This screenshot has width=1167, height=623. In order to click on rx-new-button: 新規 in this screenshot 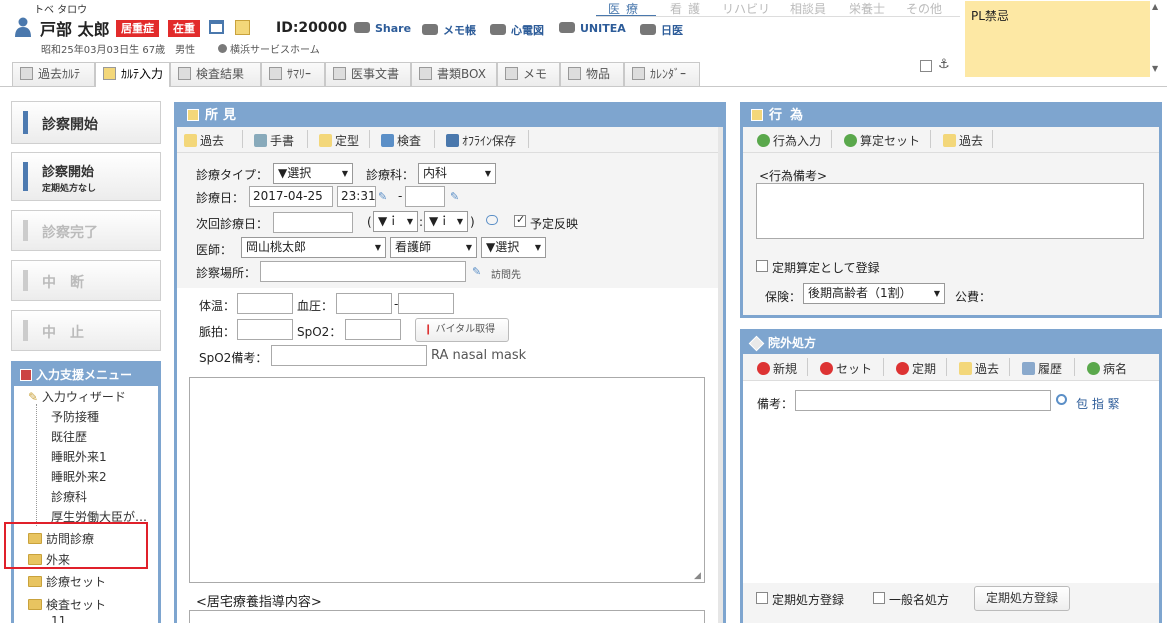, I will do `click(777, 368)`.